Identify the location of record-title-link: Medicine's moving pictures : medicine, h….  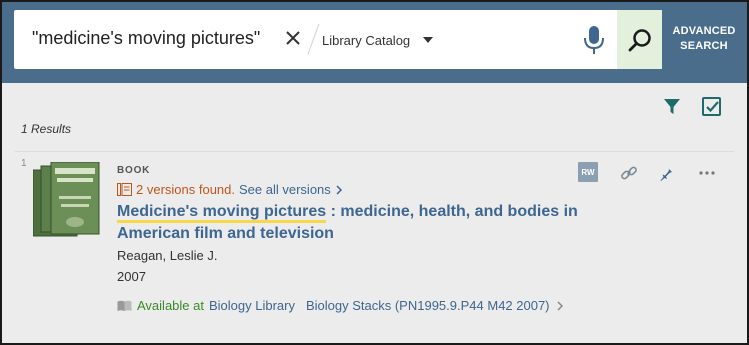
(352, 223).